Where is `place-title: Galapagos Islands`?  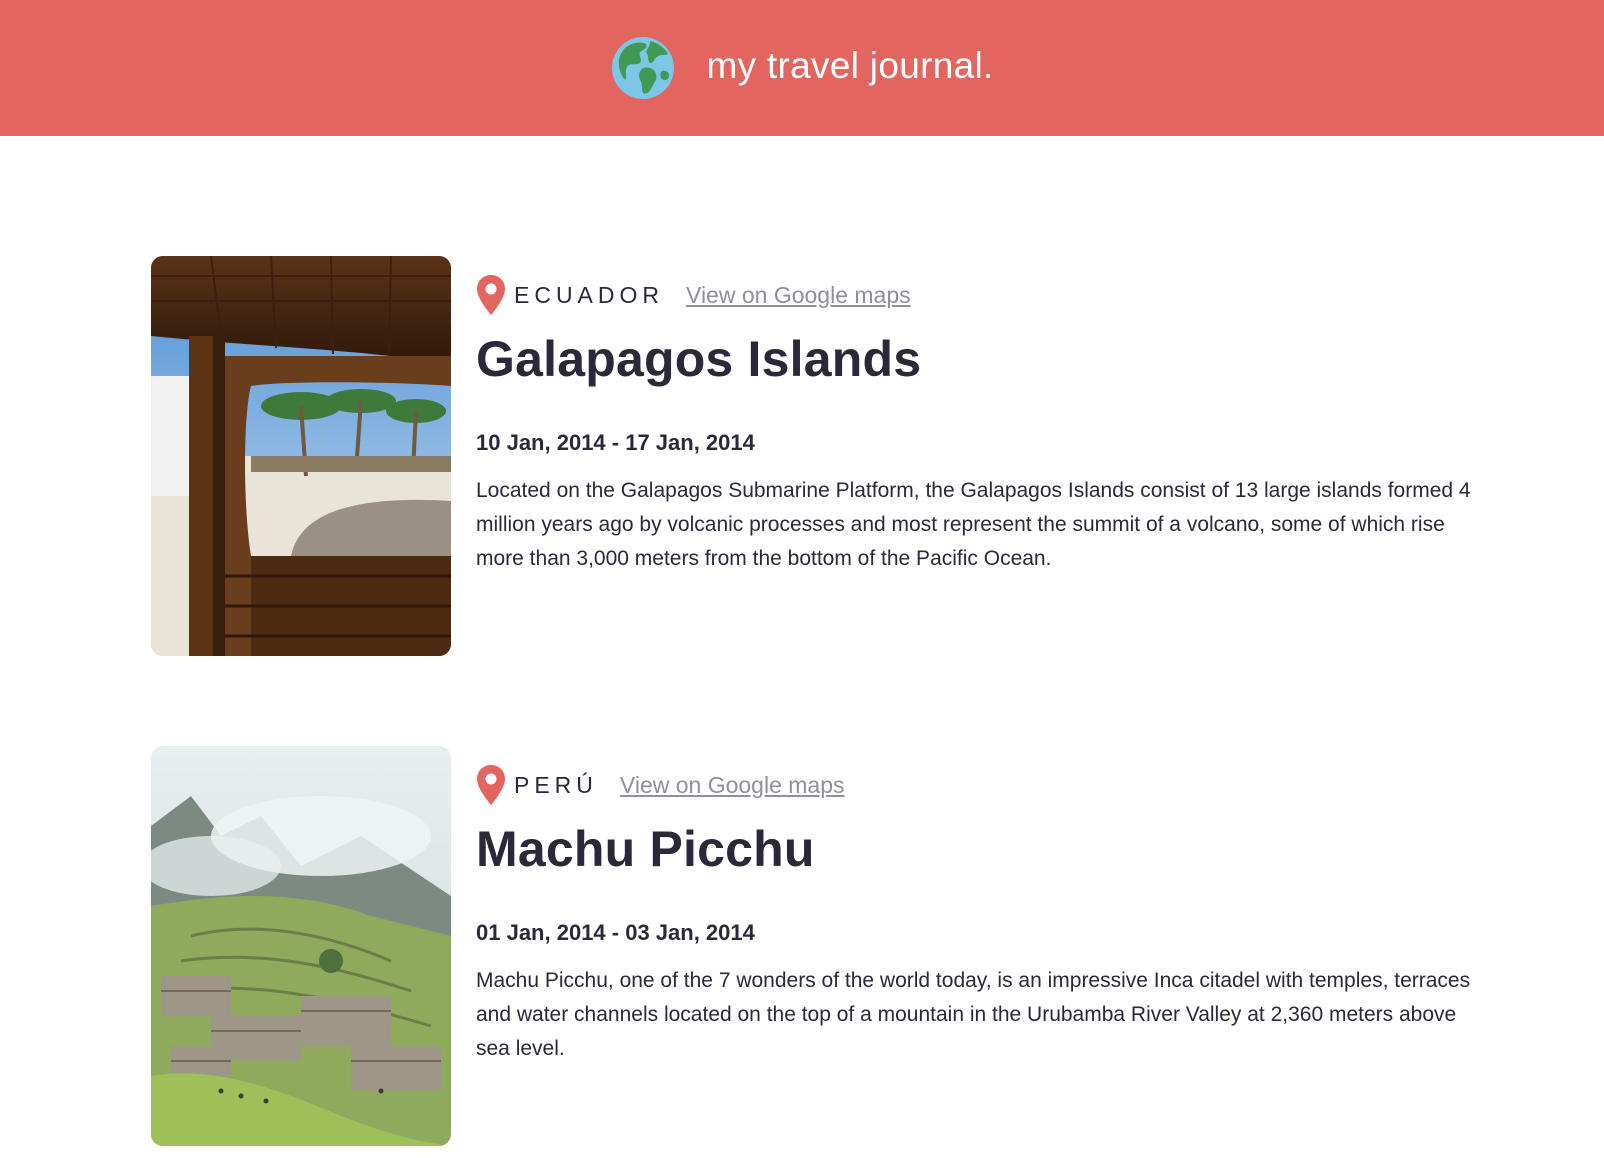
place-title: Galapagos Islands is located at coordinates (699, 359).